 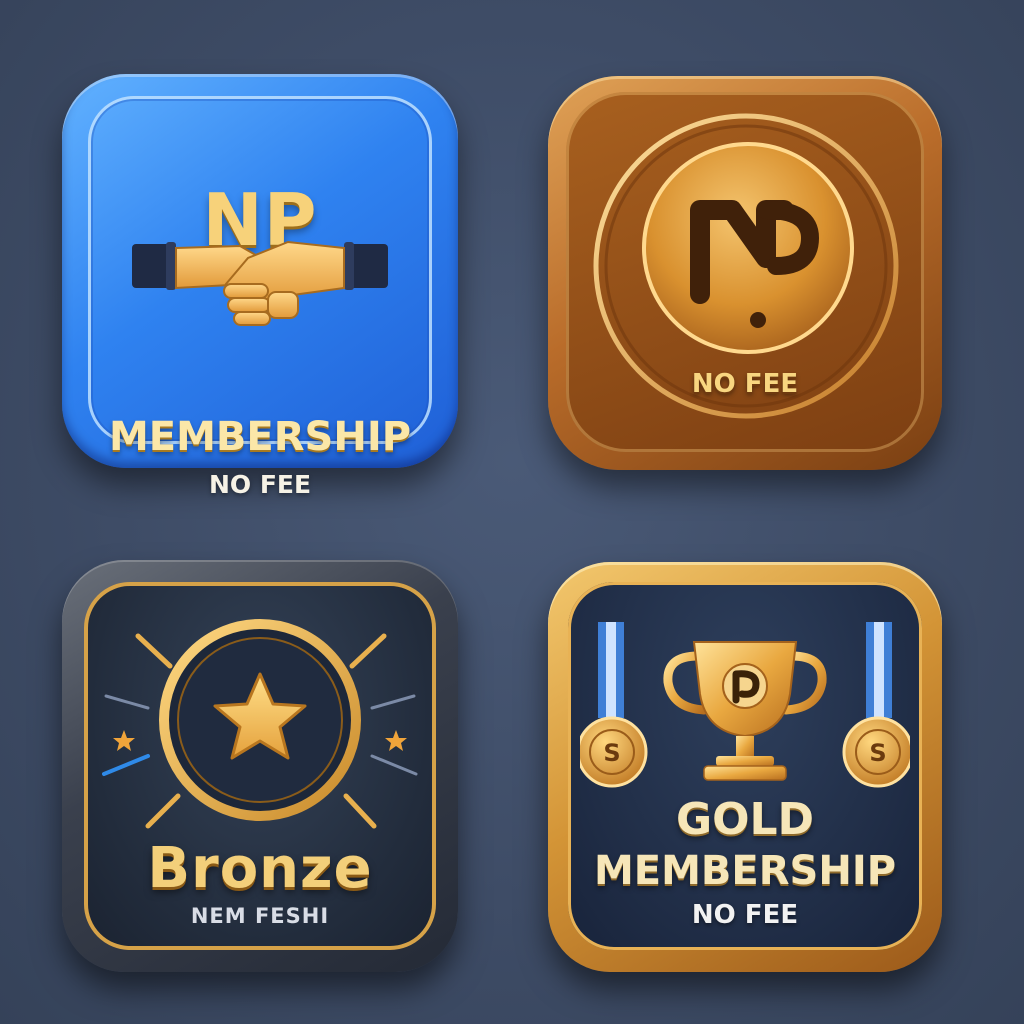 I want to click on star-medallion-icon, so click(x=260, y=724).